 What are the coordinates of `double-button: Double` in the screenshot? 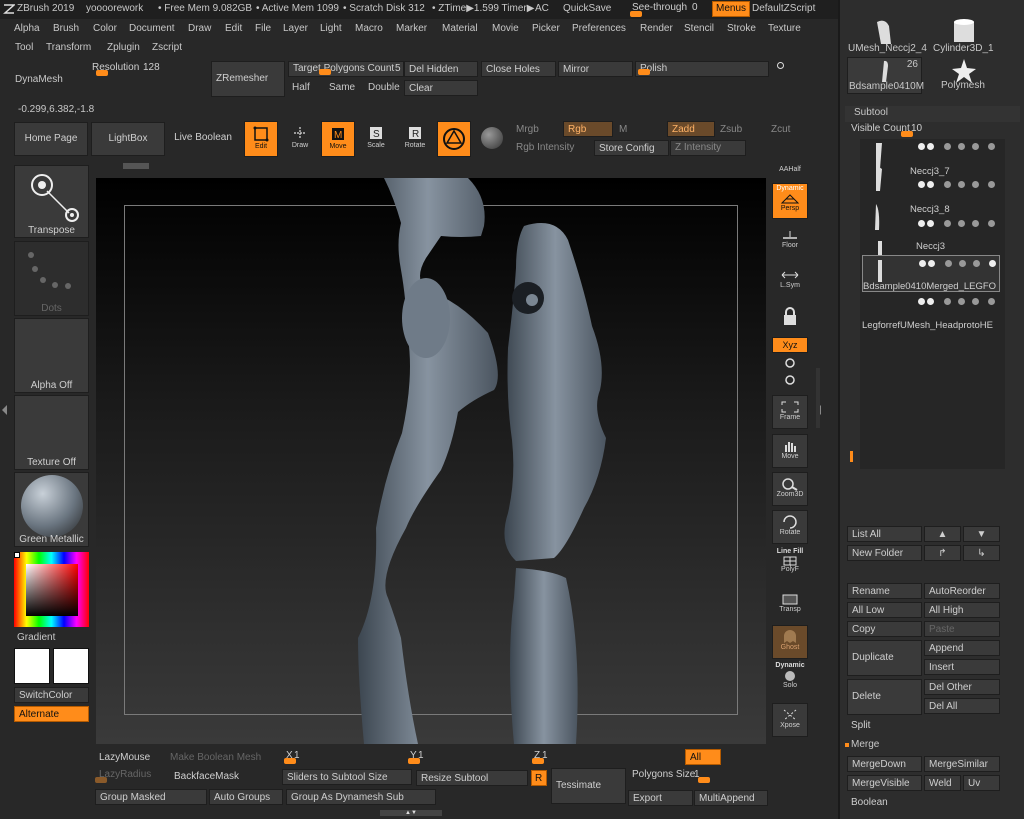 It's located at (384, 87).